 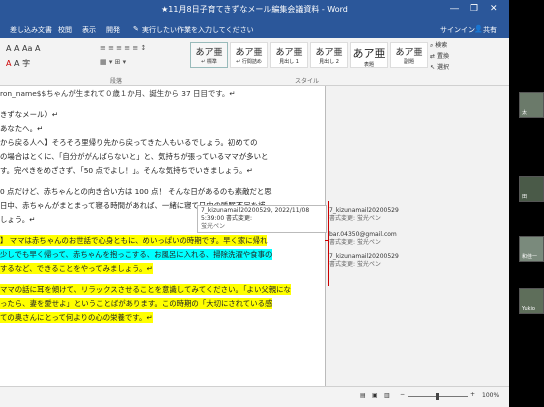 What do you see at coordinates (22, 128) in the screenshot?
I see `doc-line: あなたへ。↵` at bounding box center [22, 128].